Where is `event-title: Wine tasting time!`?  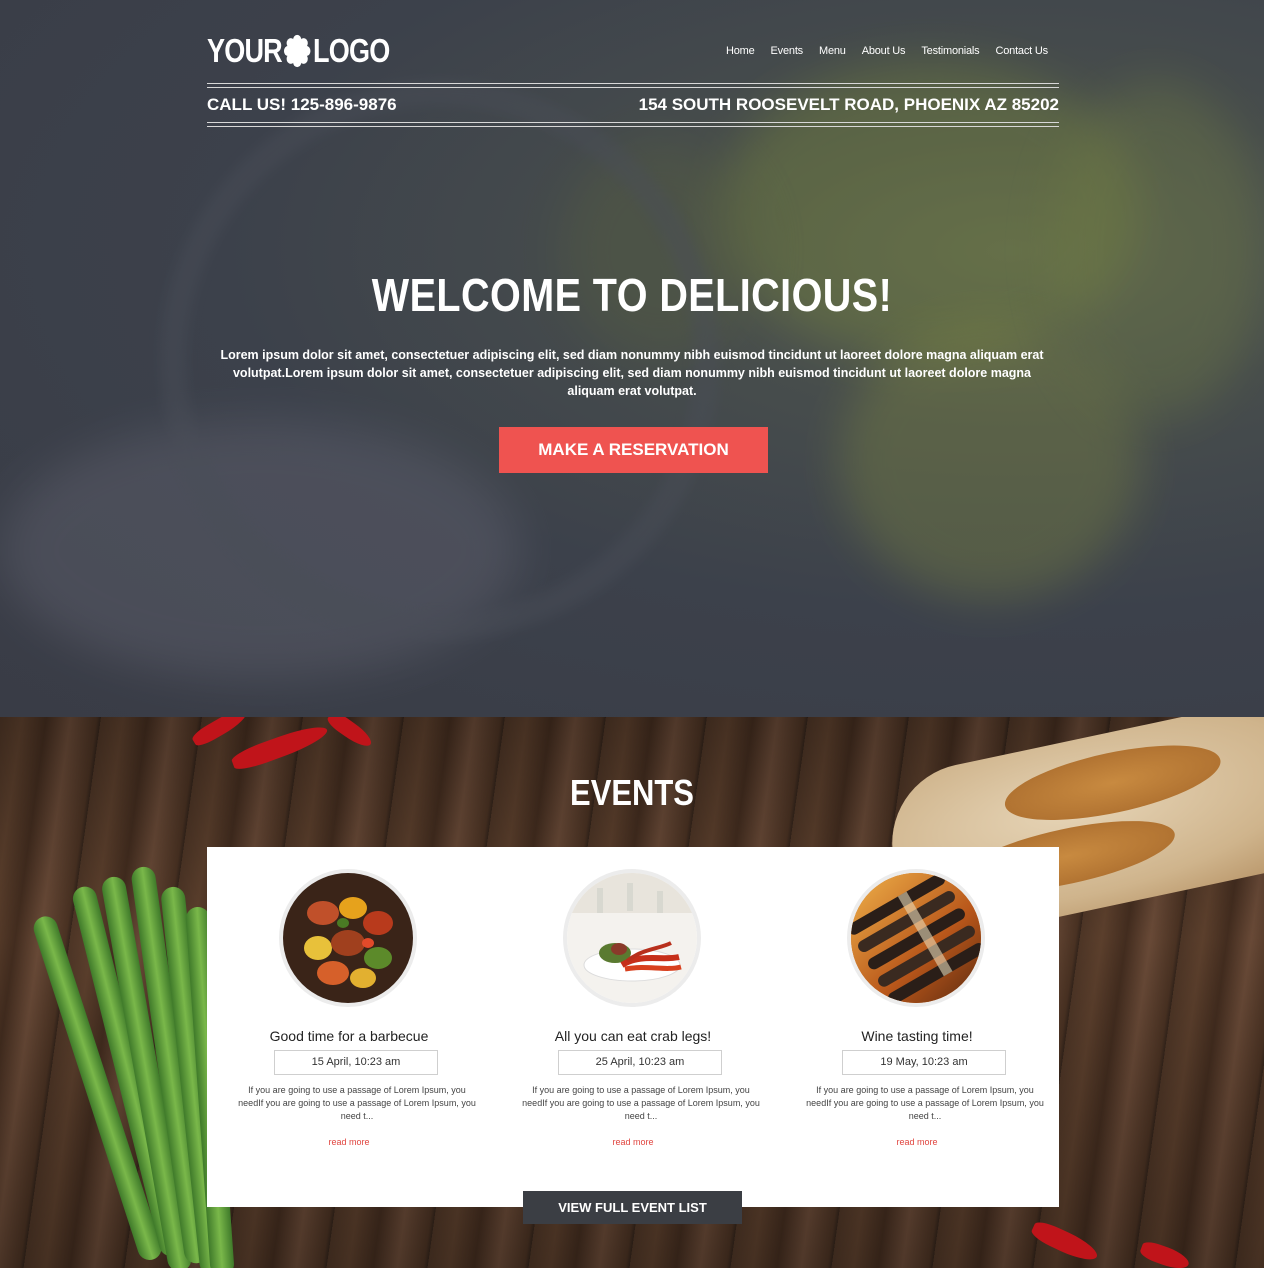
event-title: Wine tasting time! is located at coordinates (917, 1036).